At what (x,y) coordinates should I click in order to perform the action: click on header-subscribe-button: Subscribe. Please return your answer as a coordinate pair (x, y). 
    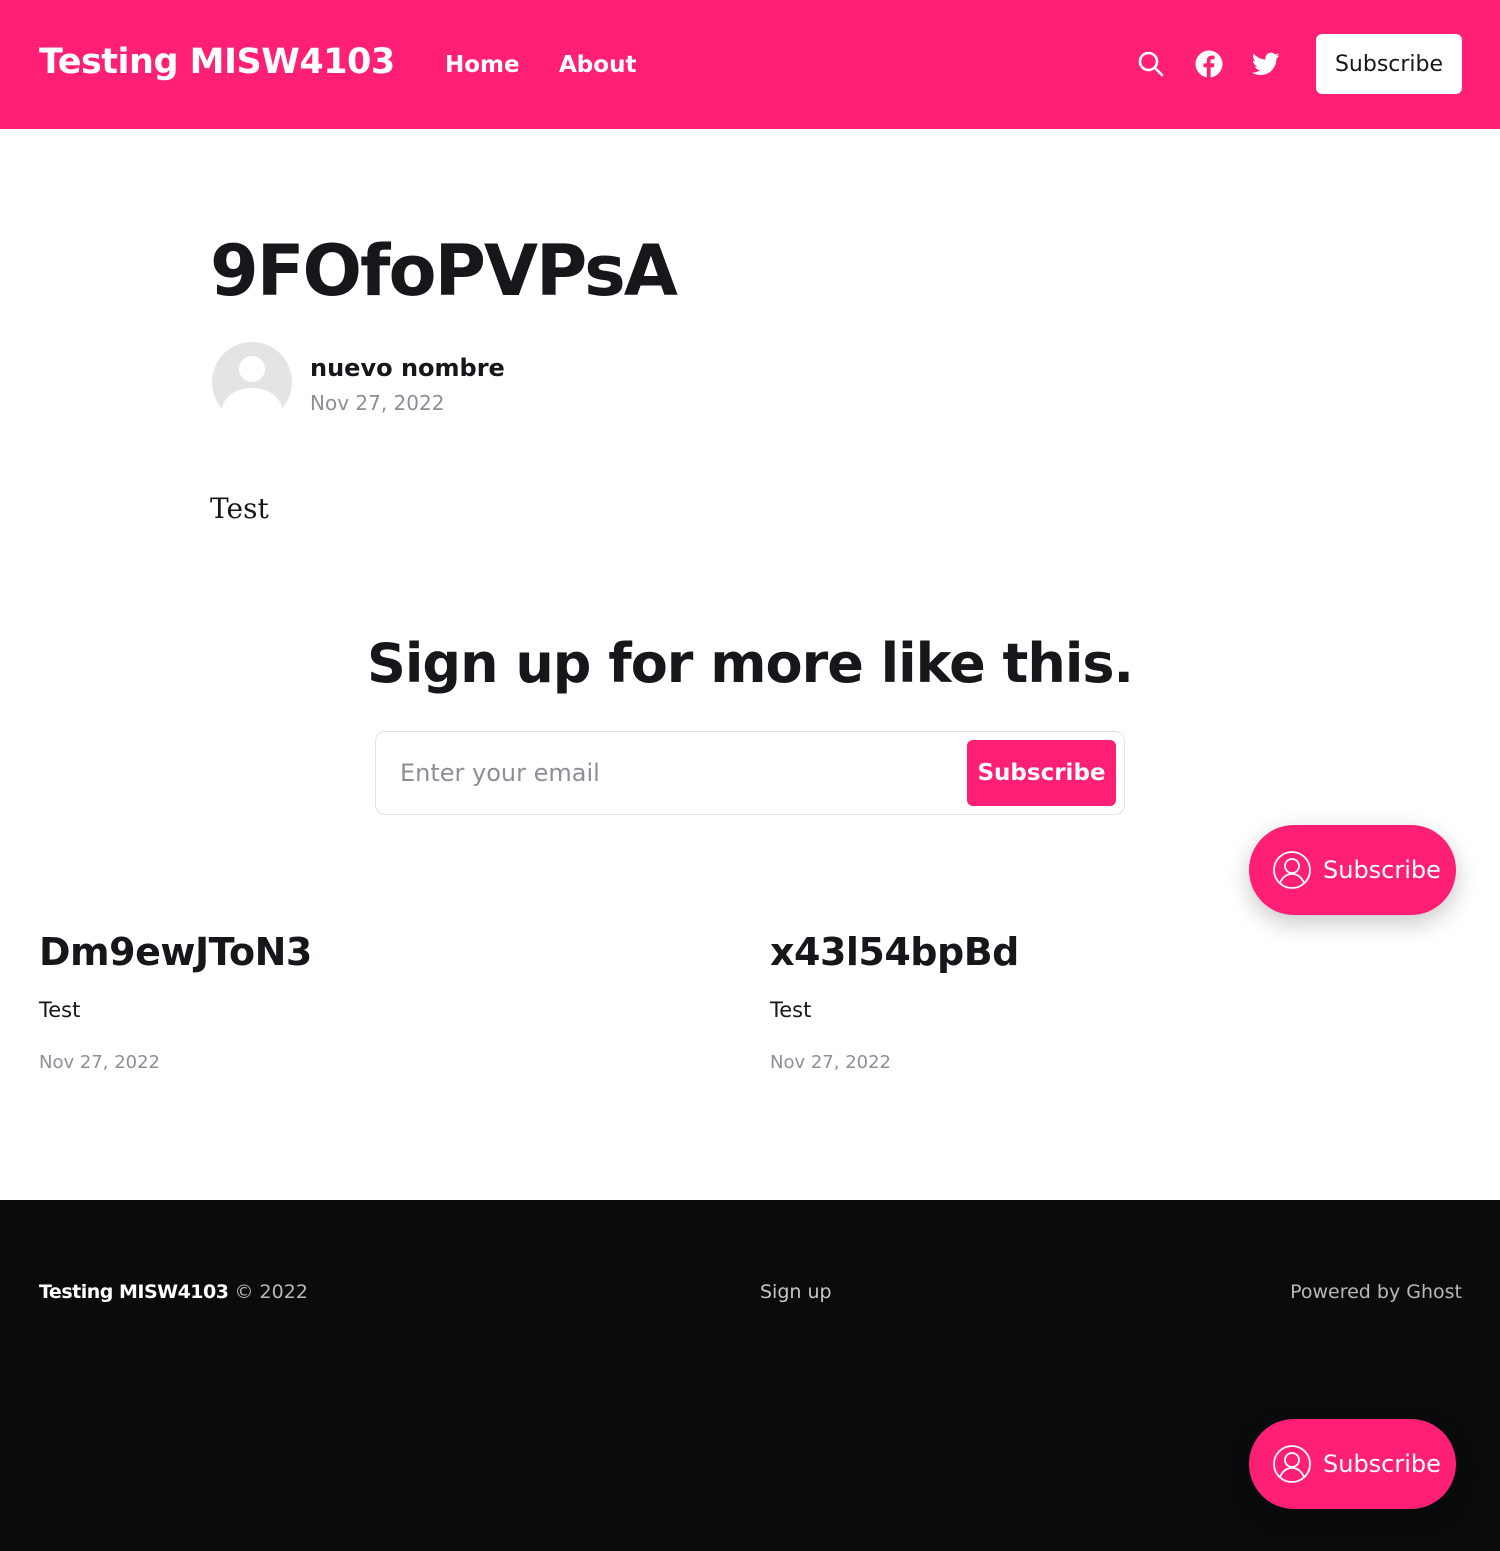
    Looking at the image, I should click on (1389, 64).